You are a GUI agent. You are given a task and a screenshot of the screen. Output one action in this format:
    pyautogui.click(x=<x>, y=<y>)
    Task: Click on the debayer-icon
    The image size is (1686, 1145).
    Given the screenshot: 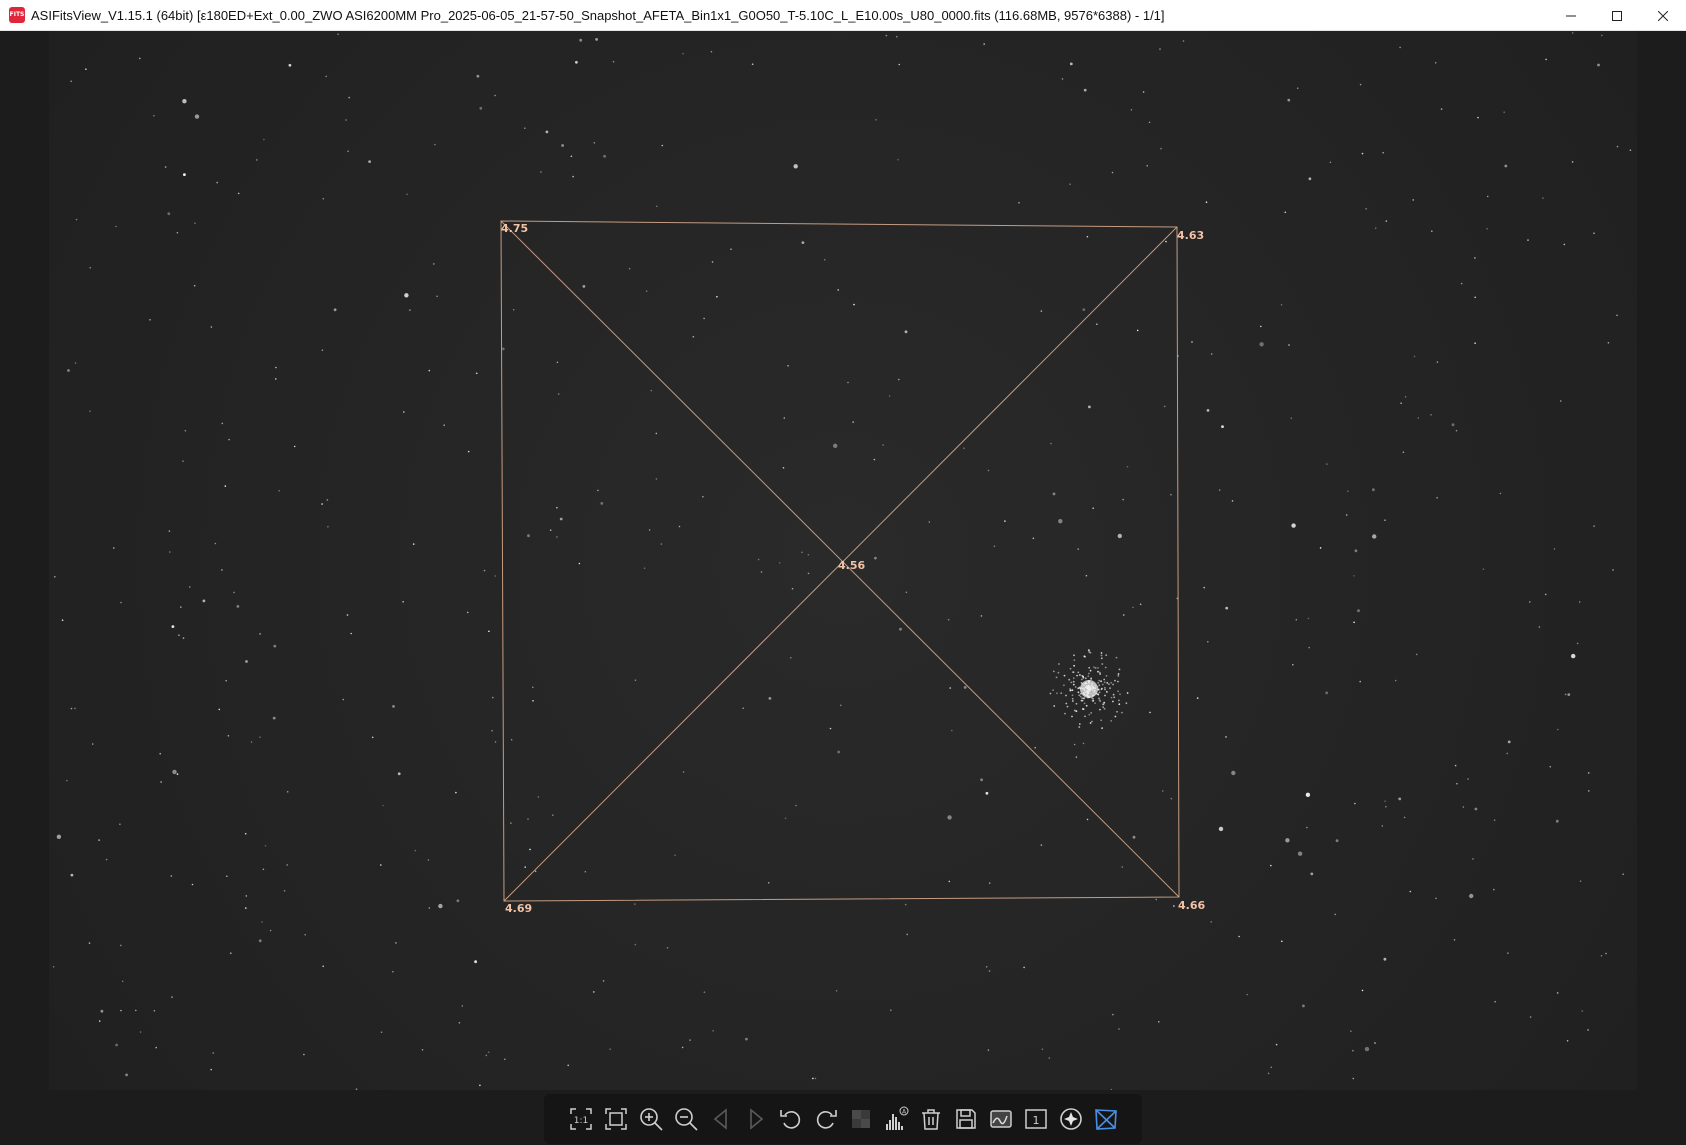 What is the action you would take?
    pyautogui.click(x=860, y=1119)
    